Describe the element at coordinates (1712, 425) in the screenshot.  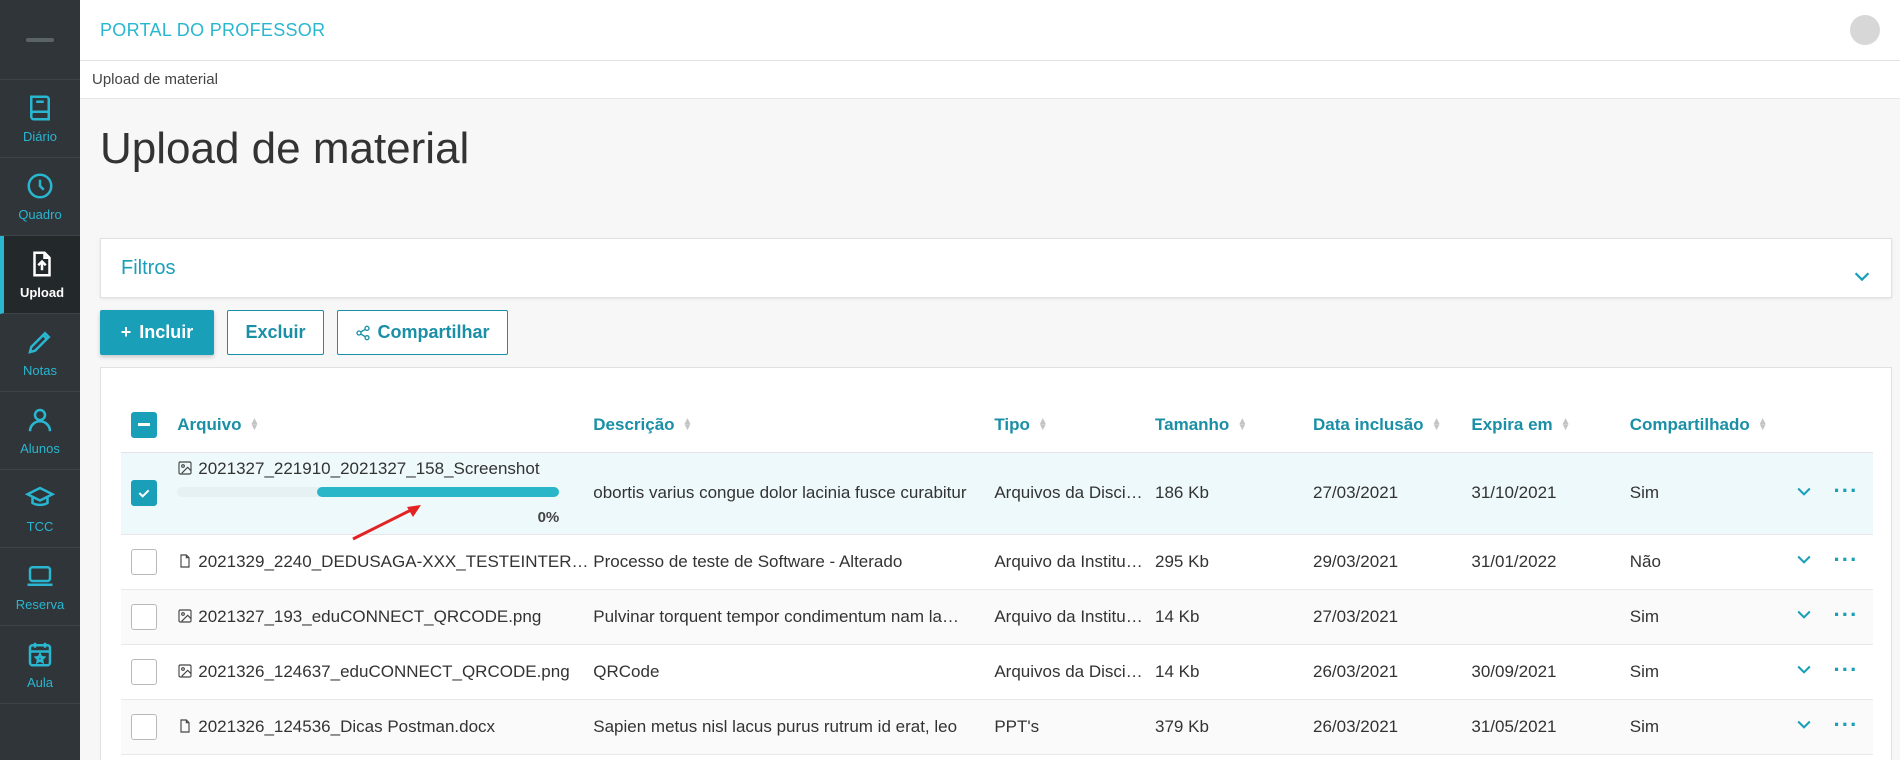
I see `column-header: Compartilhado ▲ ▼` at that location.